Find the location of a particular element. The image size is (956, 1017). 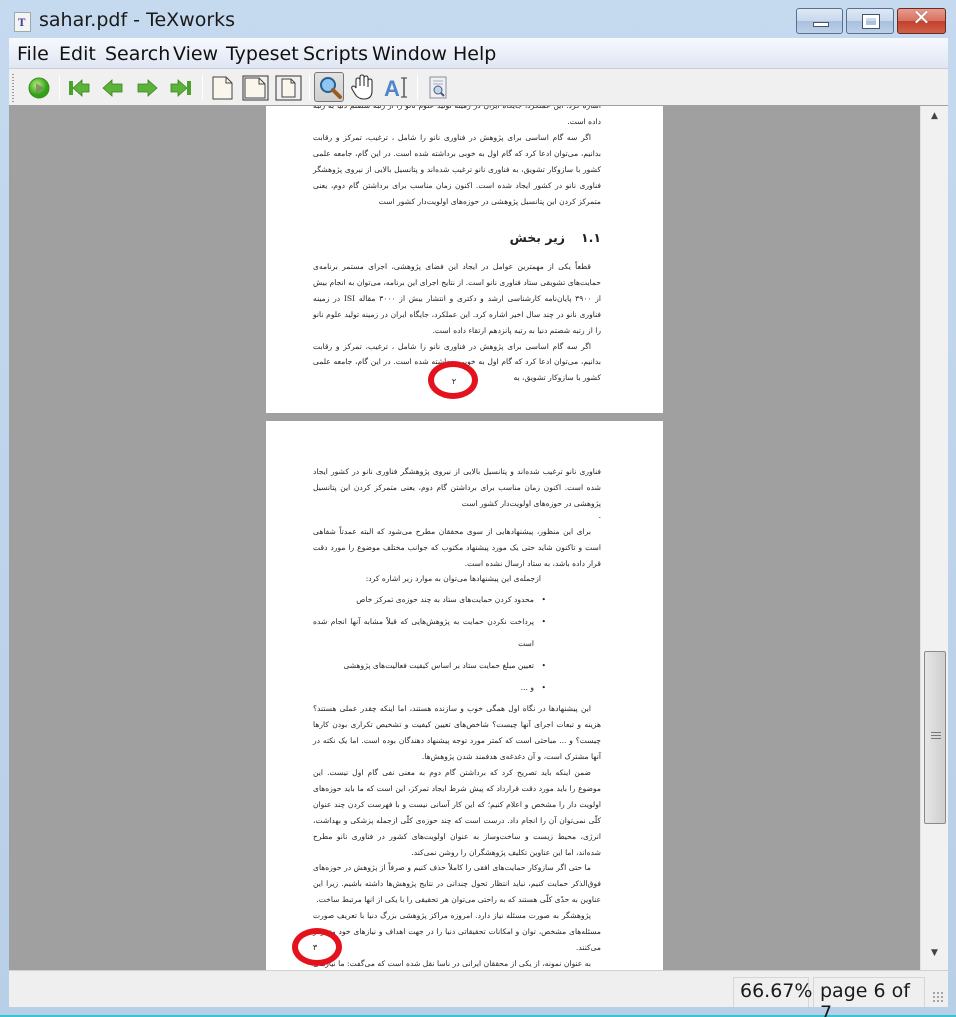

thumb-grip-icon is located at coordinates (936, 736).